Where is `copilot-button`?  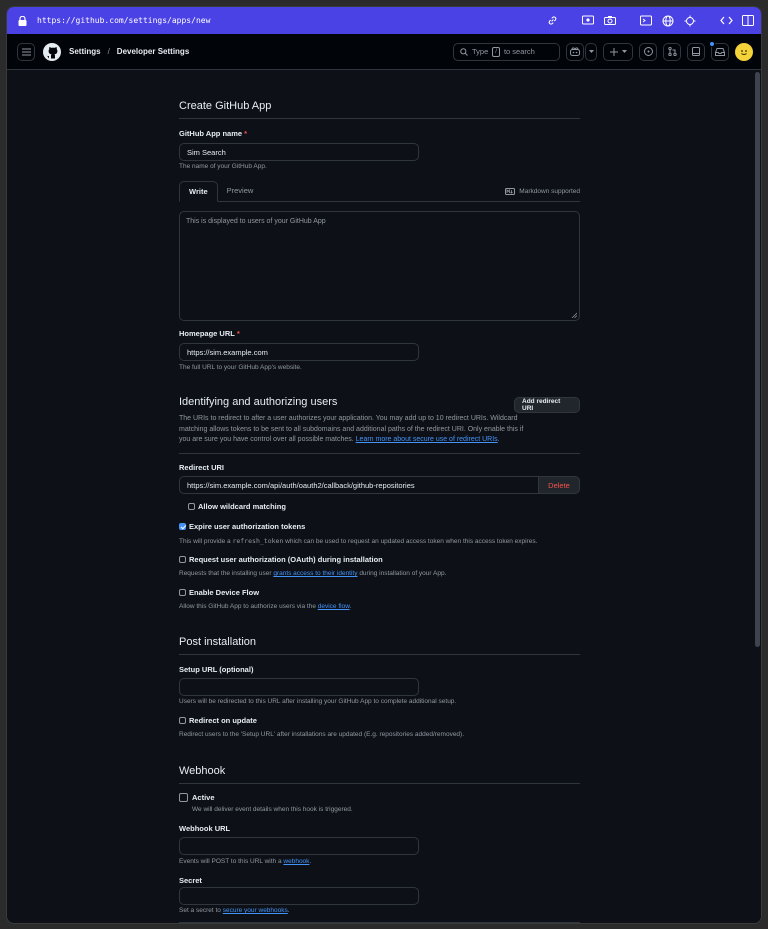
copilot-button is located at coordinates (575, 51).